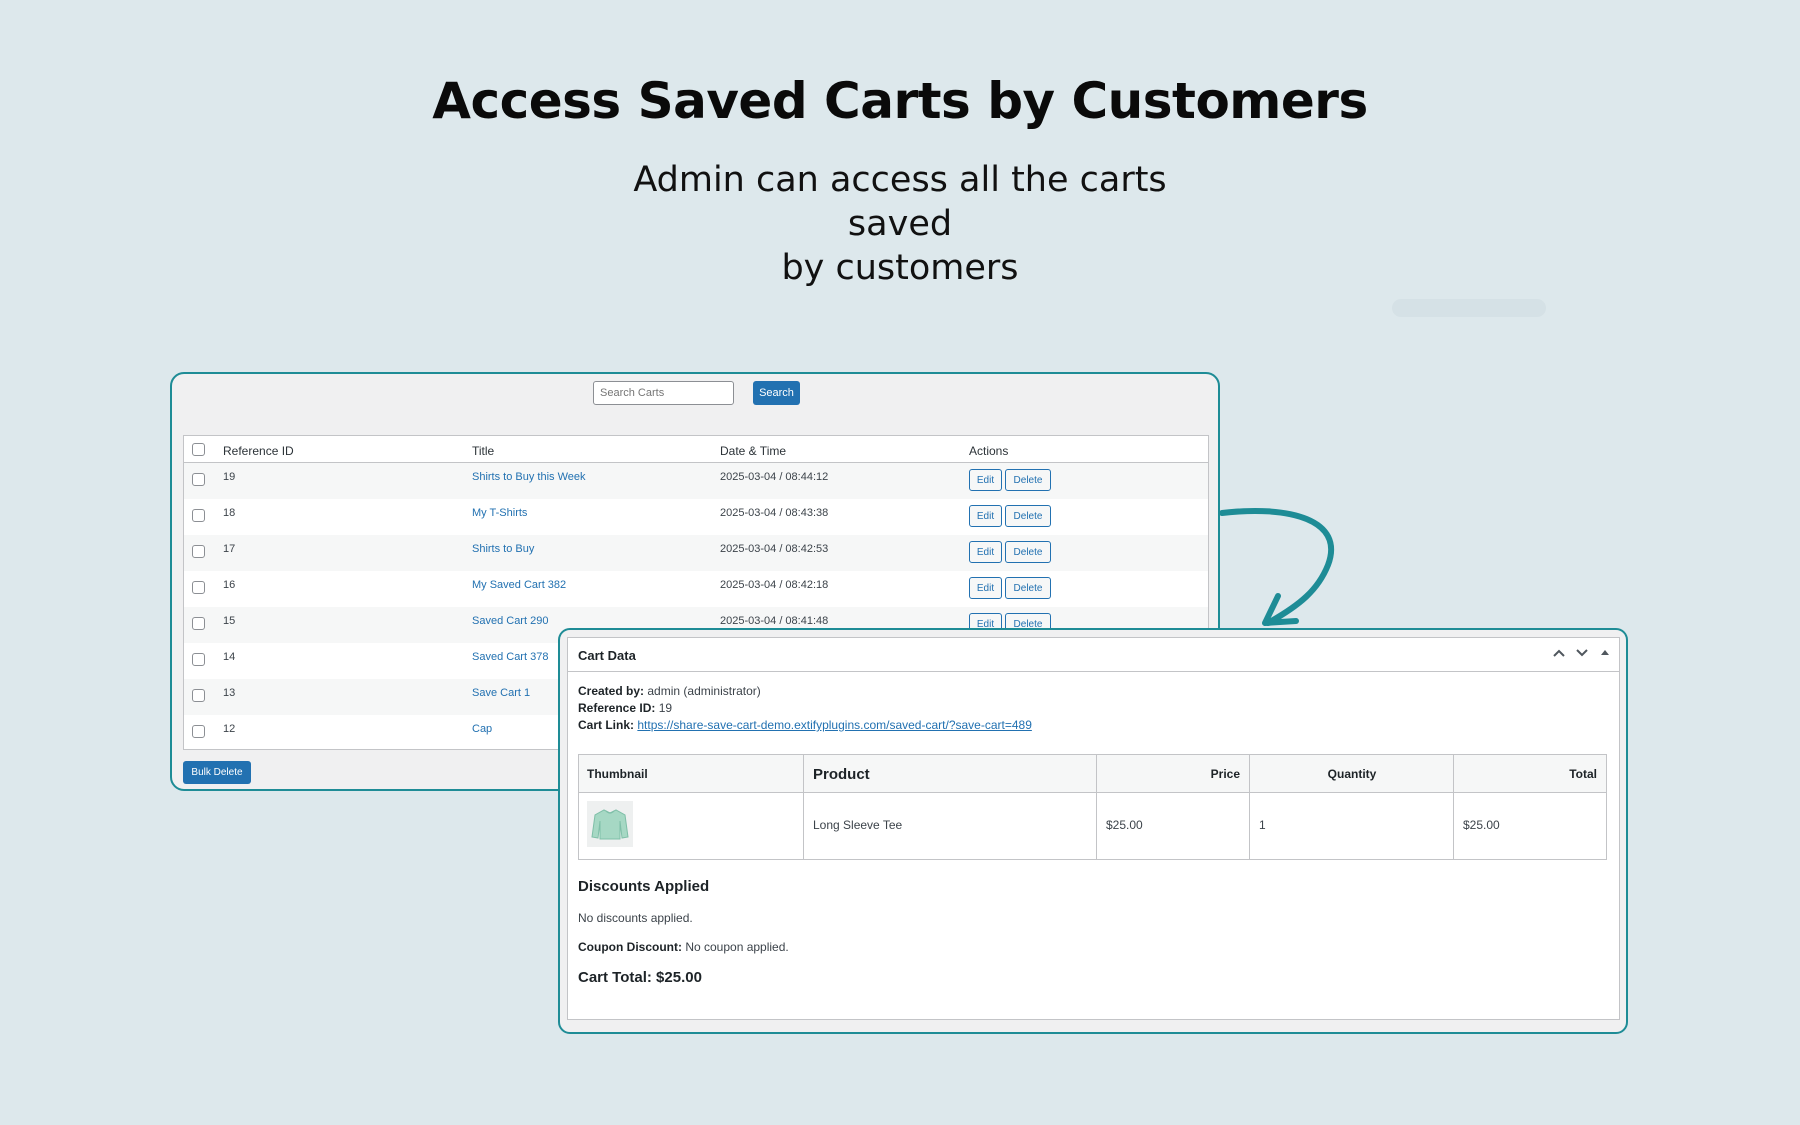  Describe the element at coordinates (258, 451) in the screenshot. I see `column-header-reference-id: Reference ID` at that location.